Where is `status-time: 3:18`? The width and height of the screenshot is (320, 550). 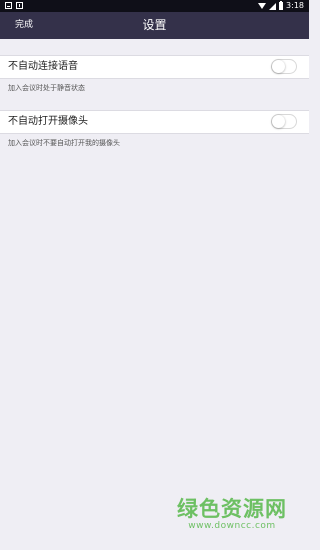
status-time: 3:18 is located at coordinates (295, 5).